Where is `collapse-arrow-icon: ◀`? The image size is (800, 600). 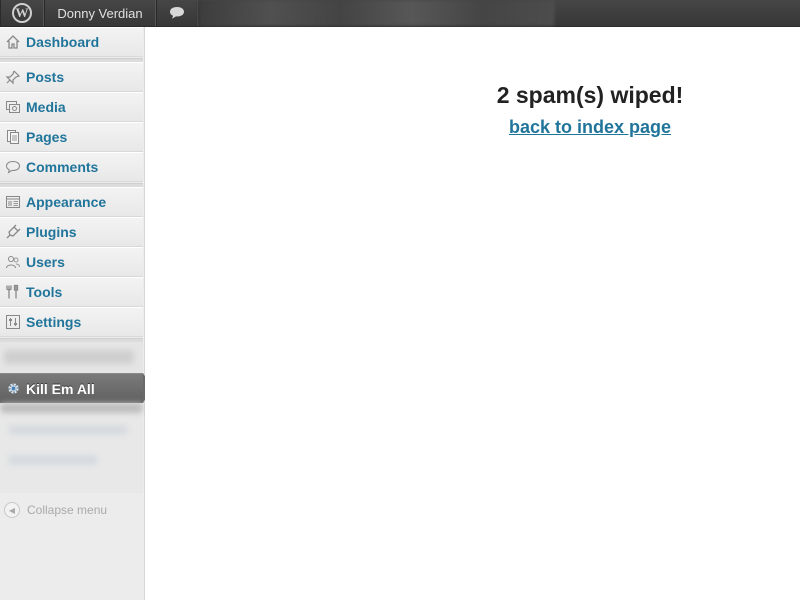 collapse-arrow-icon: ◀ is located at coordinates (12, 510).